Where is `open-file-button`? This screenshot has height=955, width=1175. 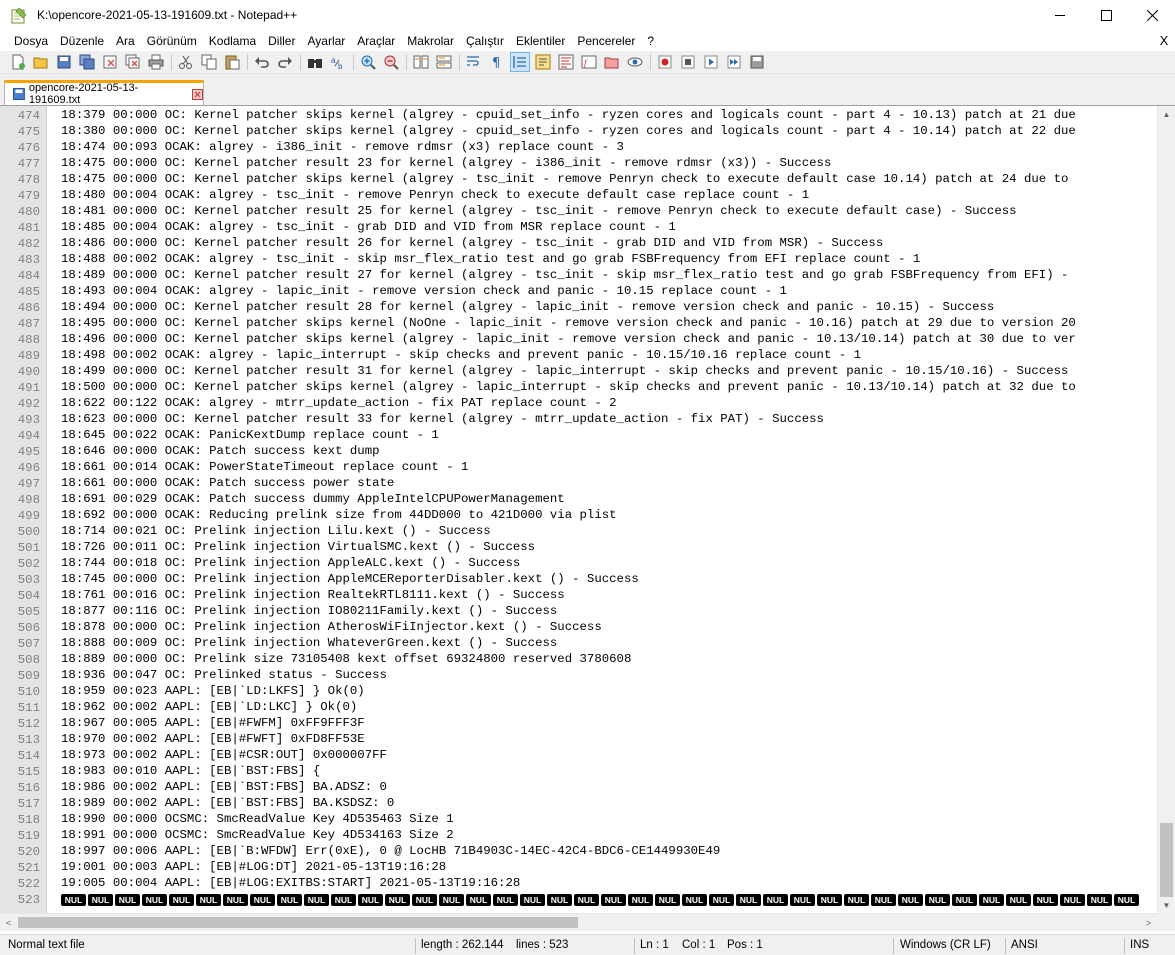 open-file-button is located at coordinates (41, 62).